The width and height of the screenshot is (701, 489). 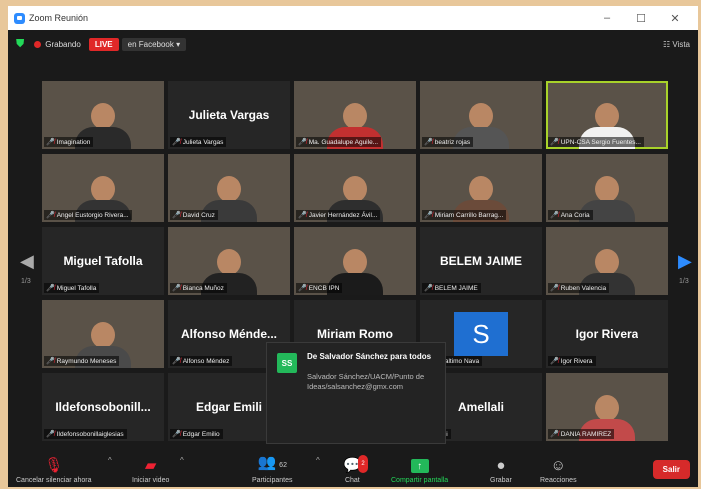 I want to click on participant-name-tag: 🎤̸ Imagination, so click(x=69, y=142).